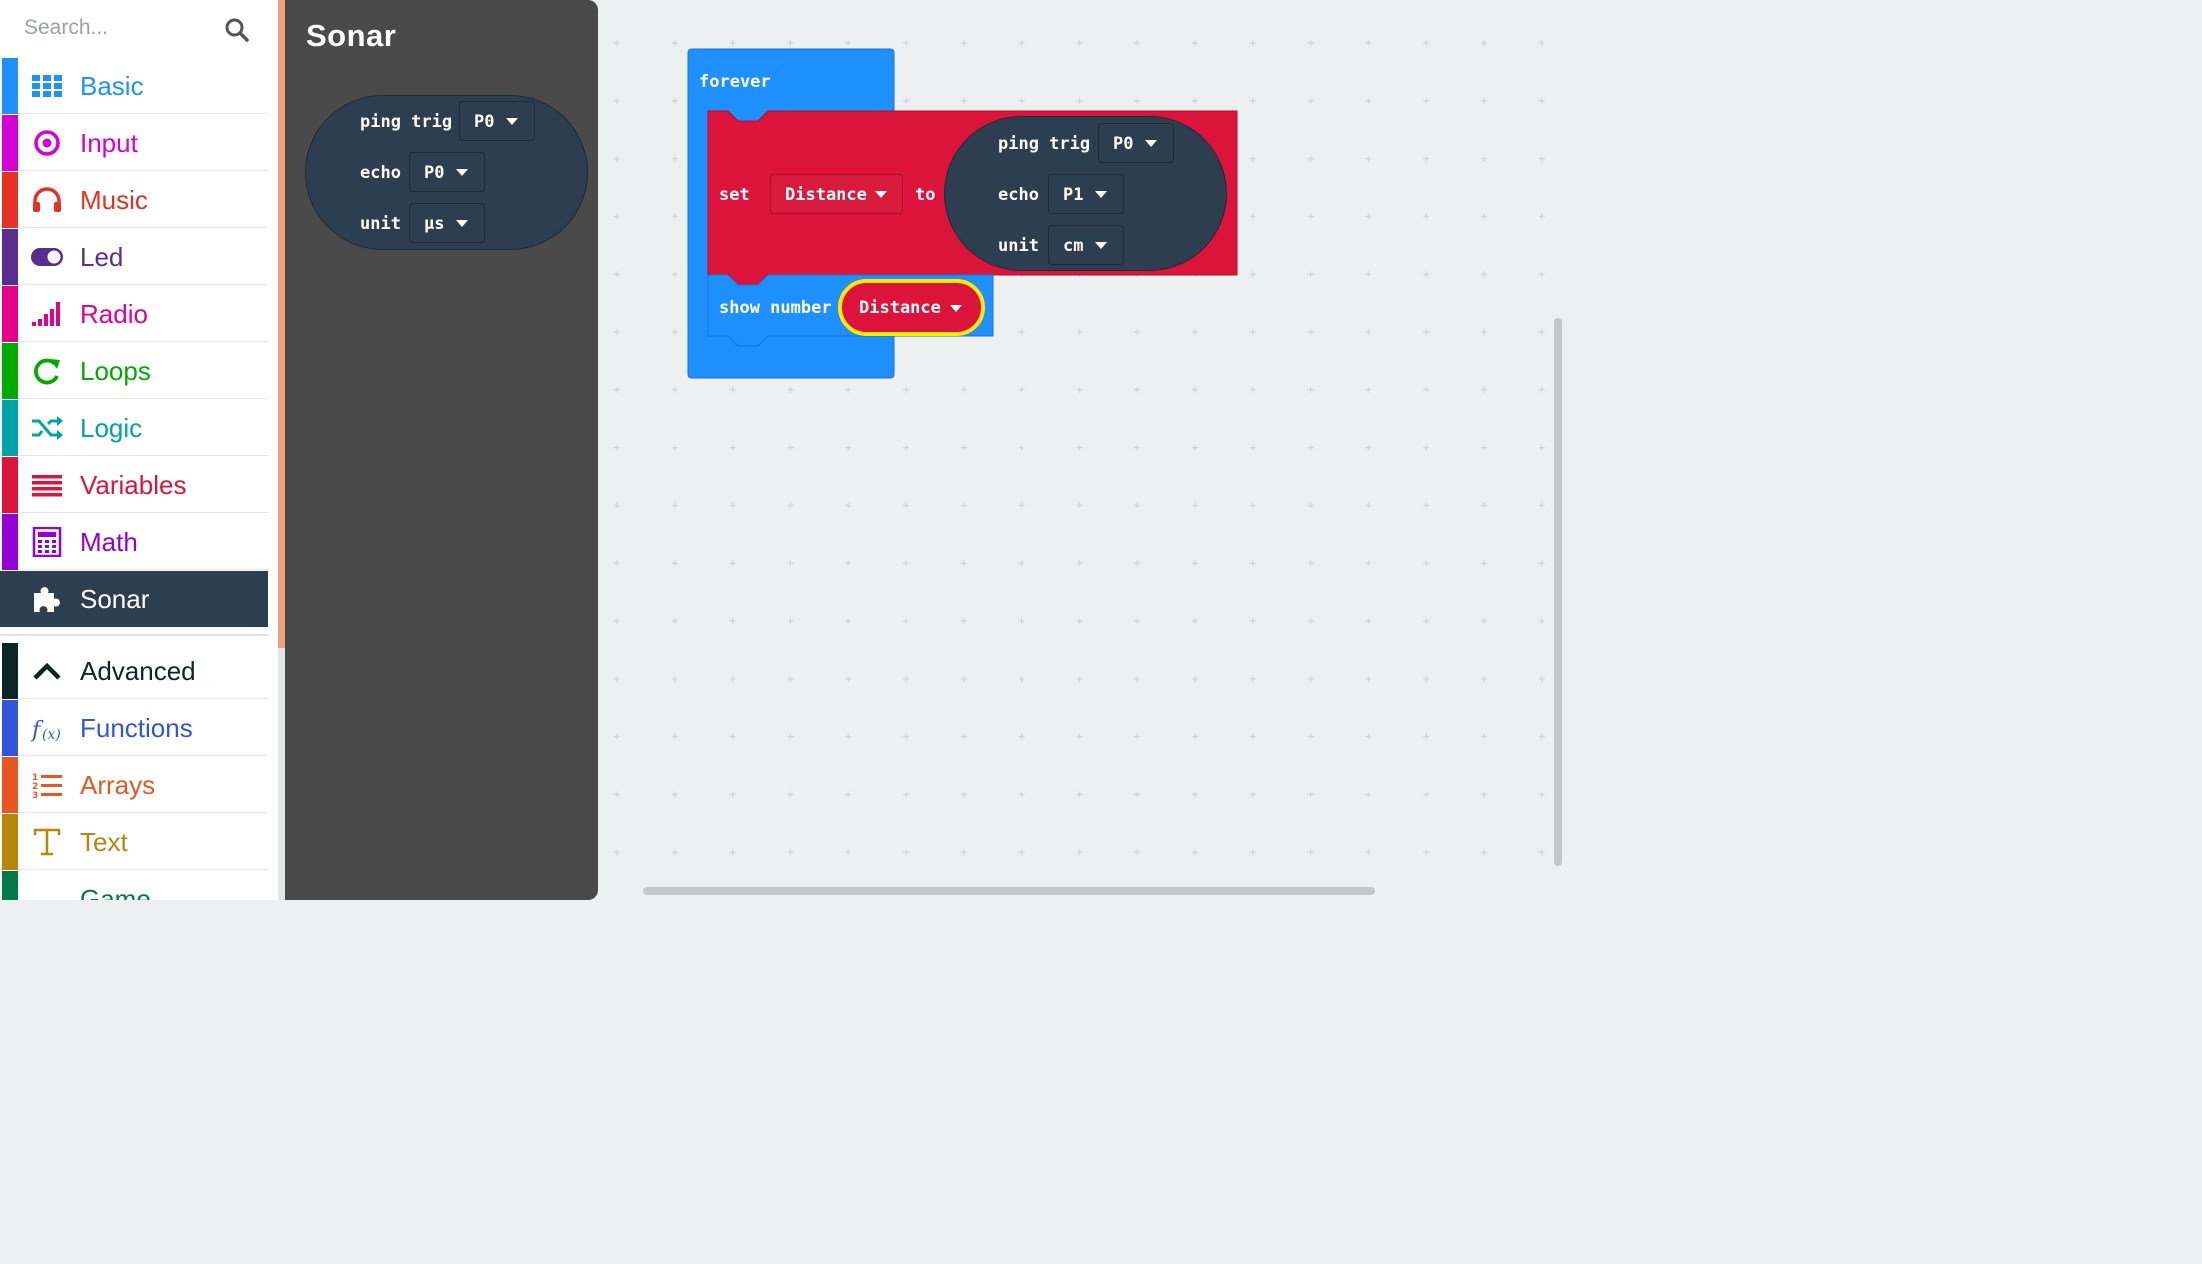 This screenshot has width=2202, height=1264. What do you see at coordinates (925, 195) in the screenshot?
I see `to-label: to` at bounding box center [925, 195].